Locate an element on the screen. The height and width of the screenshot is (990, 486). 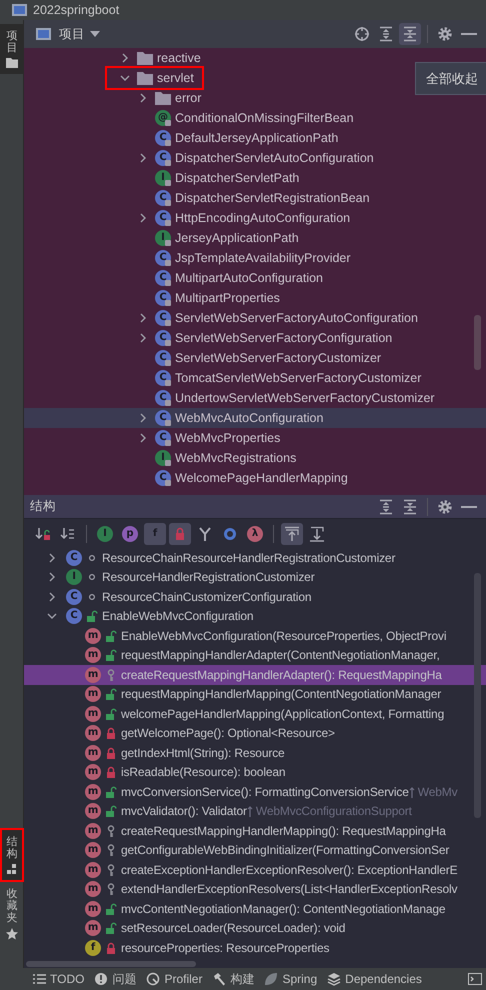
tool-window-button: Spring is located at coordinates (291, 979).